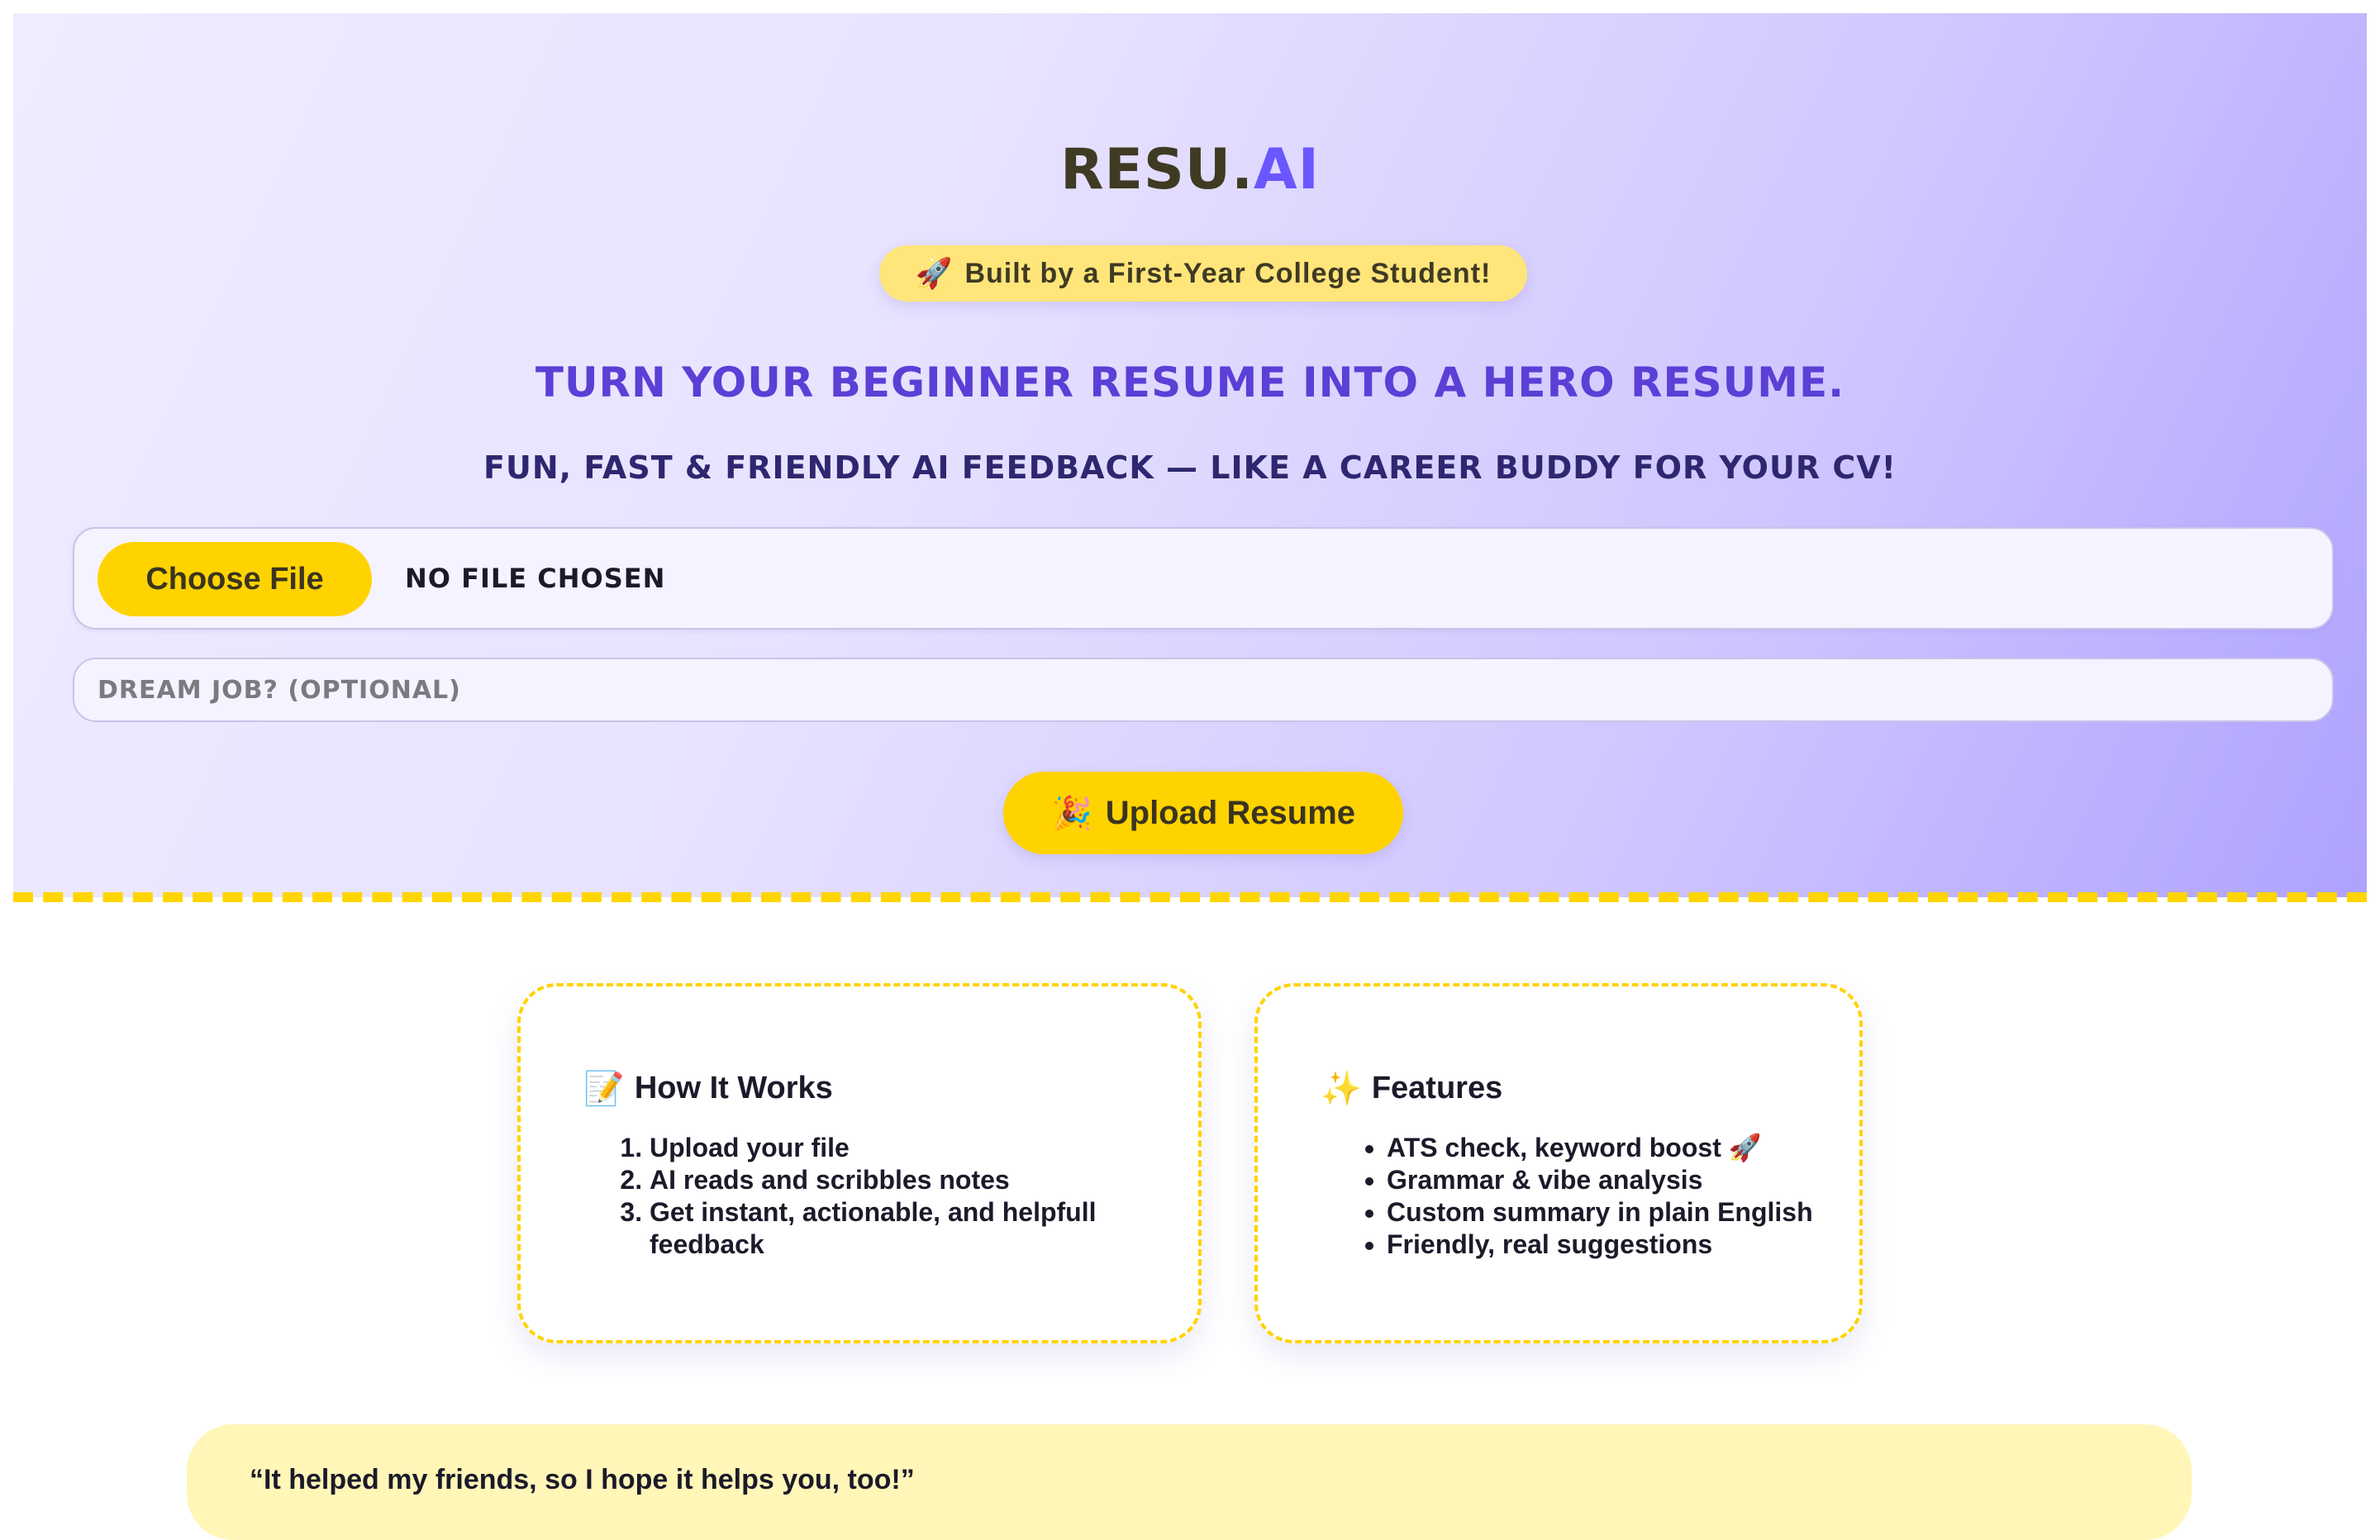 The height and width of the screenshot is (1540, 2380). I want to click on dream-job-input, so click(1203, 690).